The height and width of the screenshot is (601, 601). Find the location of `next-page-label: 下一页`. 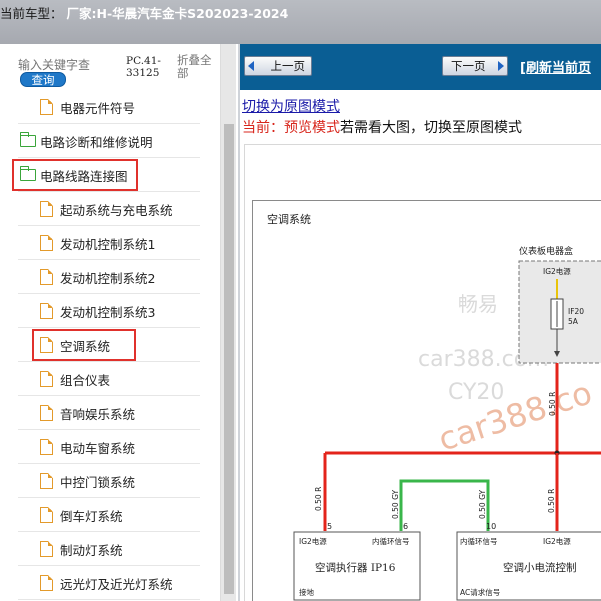

next-page-label: 下一页 is located at coordinates (468, 66).